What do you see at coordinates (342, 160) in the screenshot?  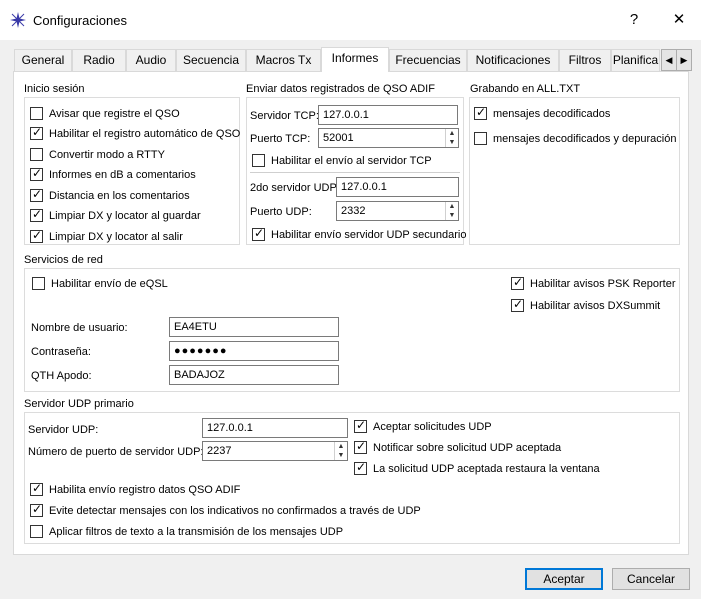 I see `chk-tcp-enable: Habilitar el envío al servidor TCP` at bounding box center [342, 160].